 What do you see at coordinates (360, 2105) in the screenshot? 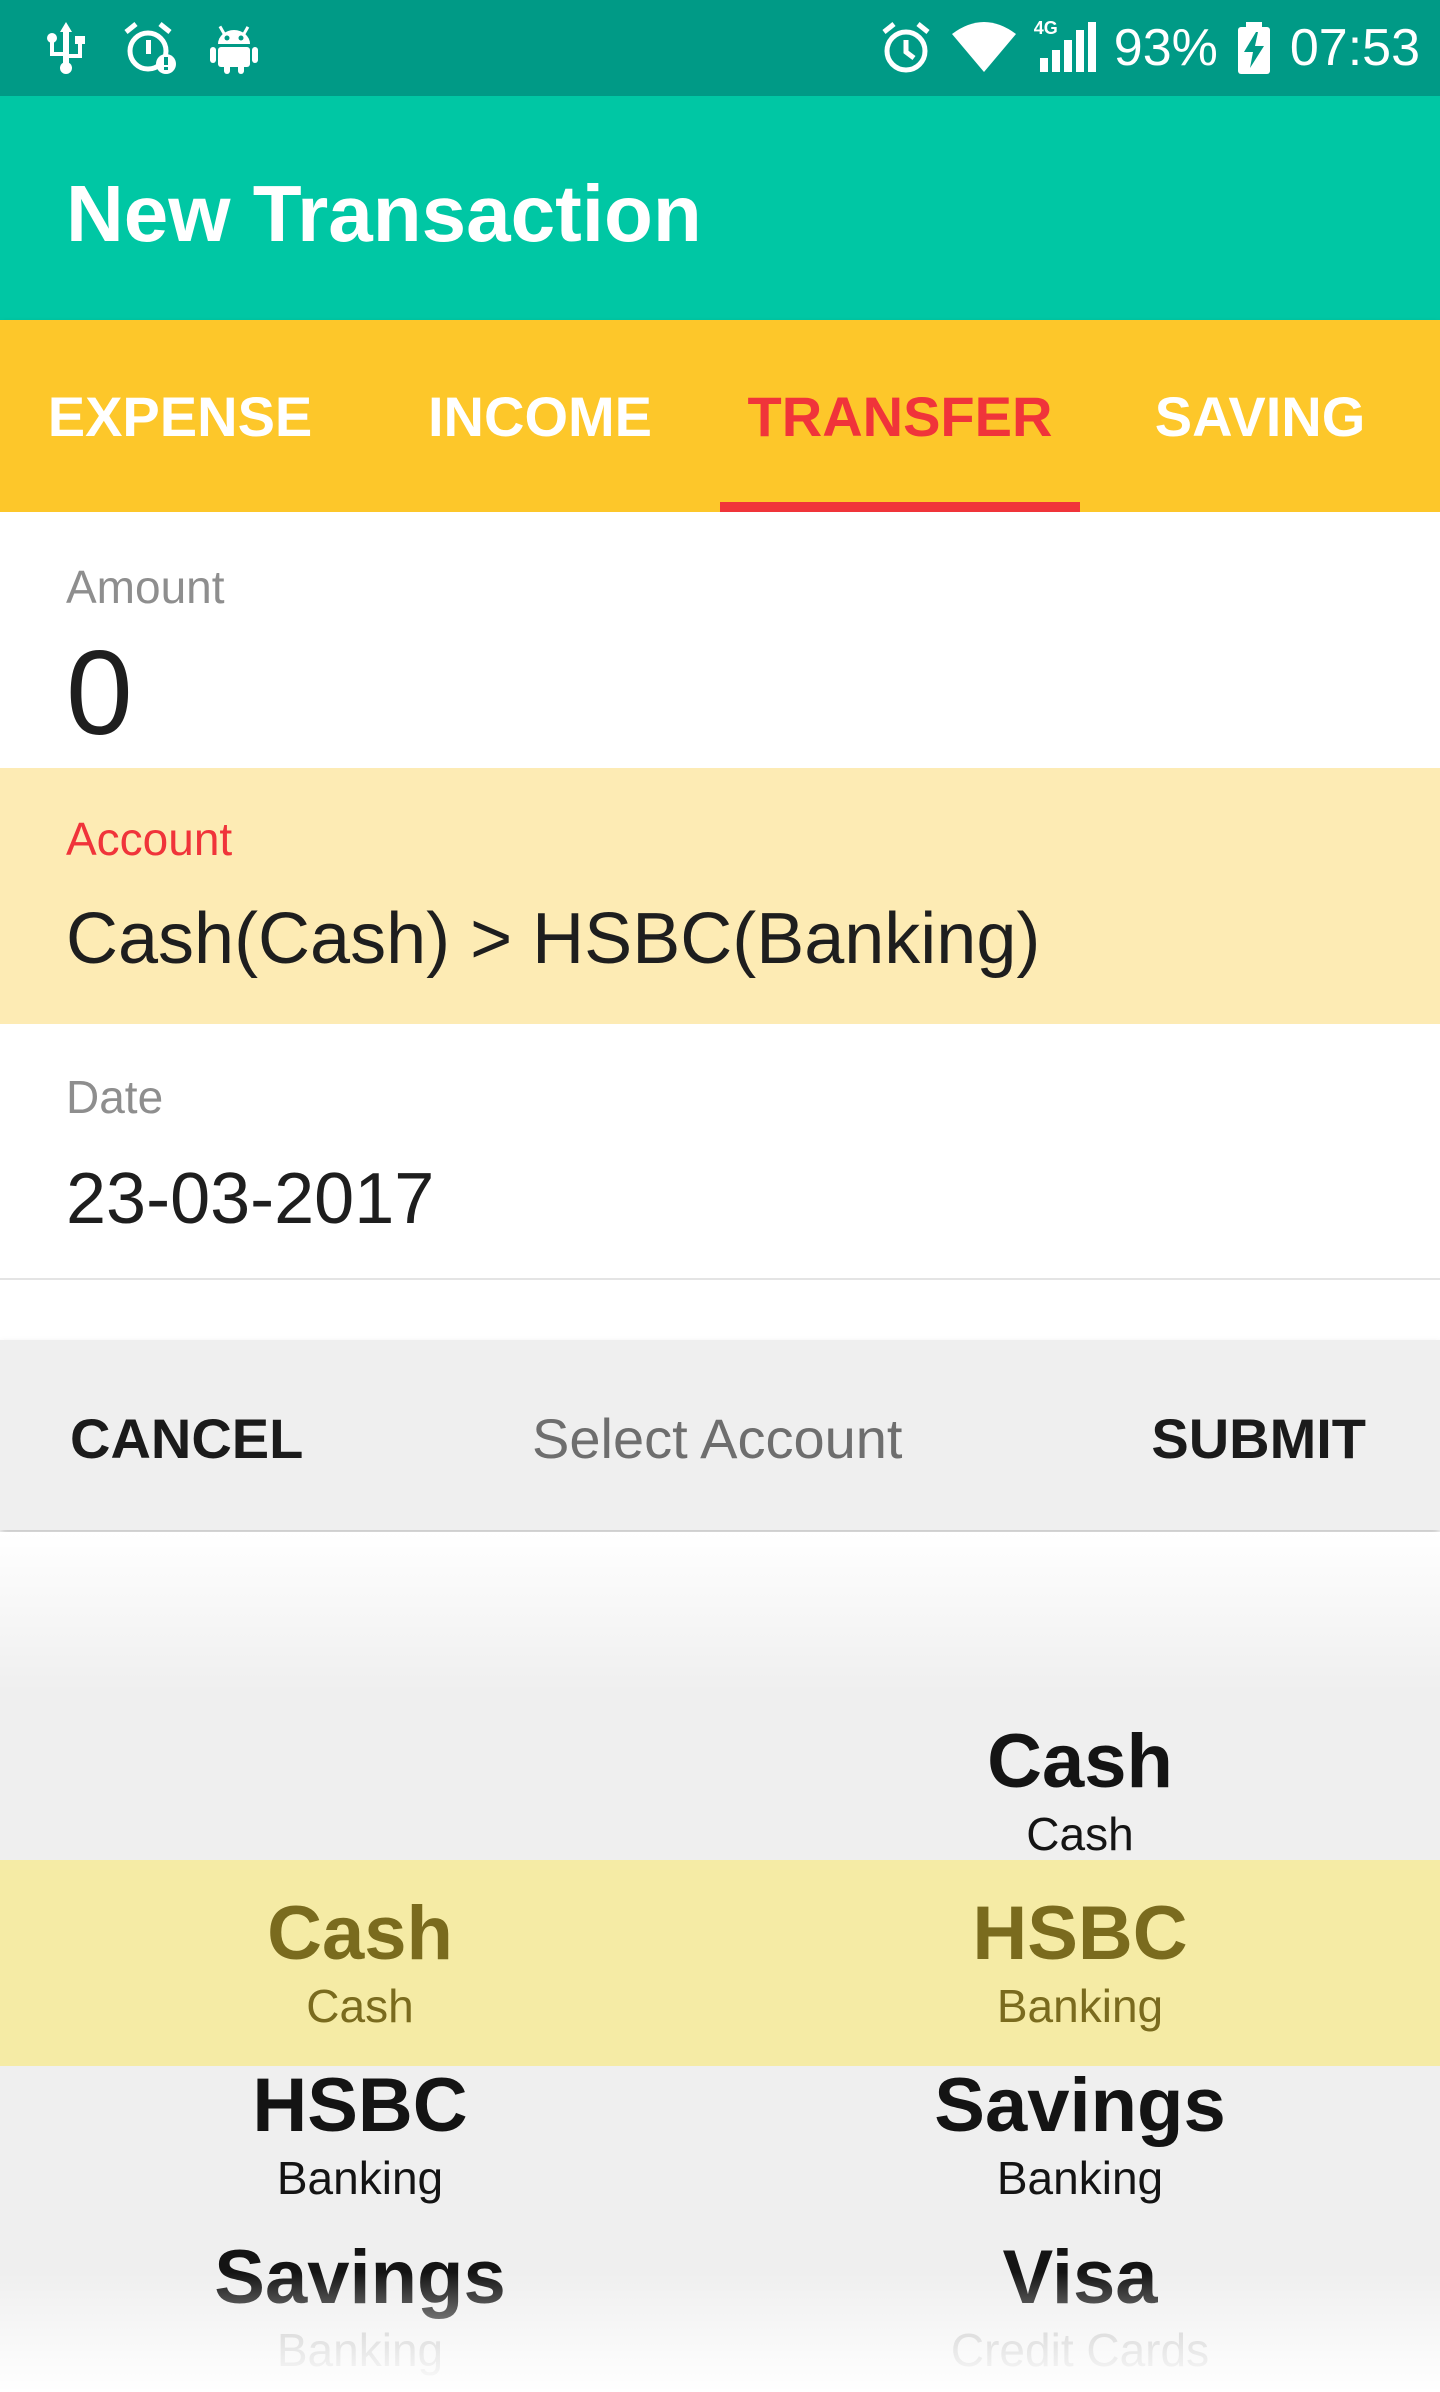
I see `from-account-name: HSBC` at bounding box center [360, 2105].